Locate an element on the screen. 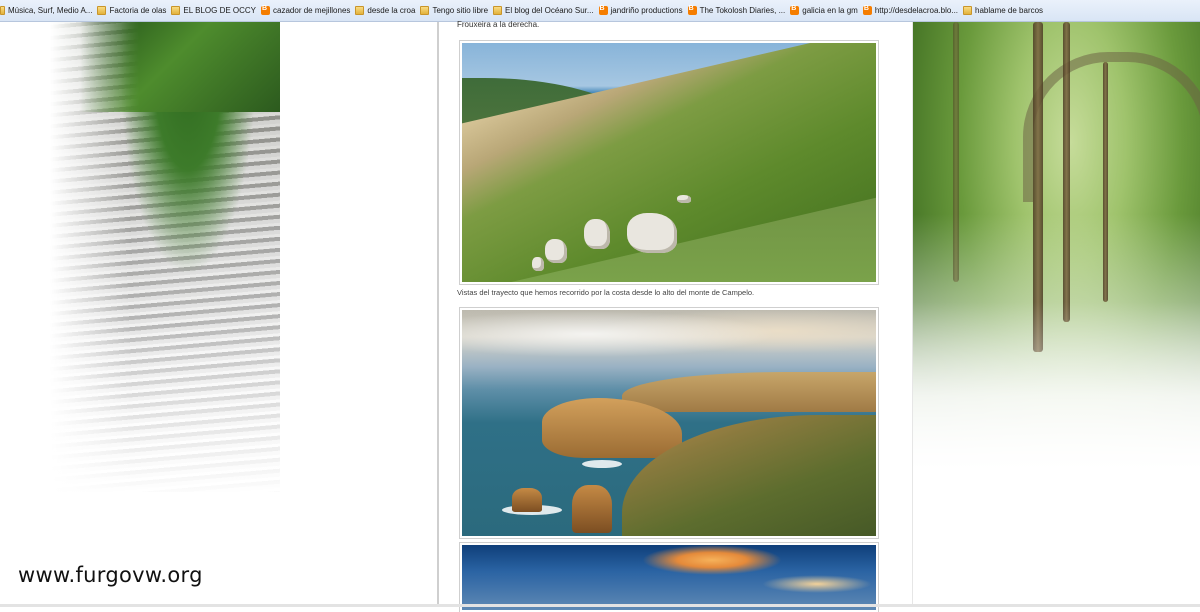 The width and height of the screenshot is (1200, 612). cape-photo is located at coordinates (669, 423).